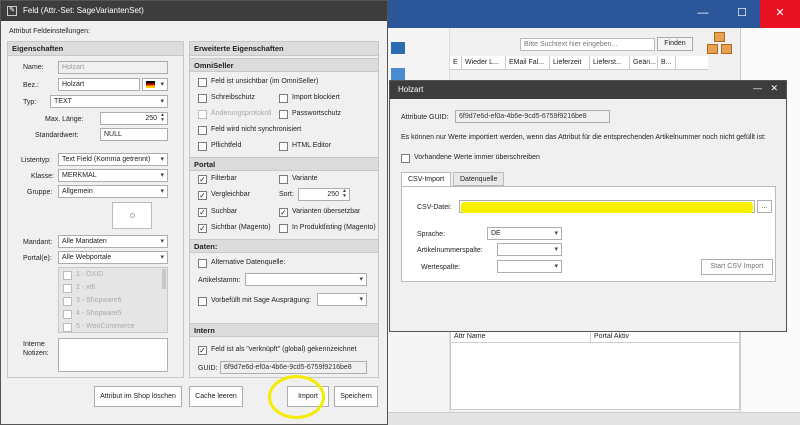 Image resolution: width=800 pixels, height=425 pixels. Describe the element at coordinates (151, 118) in the screenshot. I see `maxlen-value: 250` at that location.